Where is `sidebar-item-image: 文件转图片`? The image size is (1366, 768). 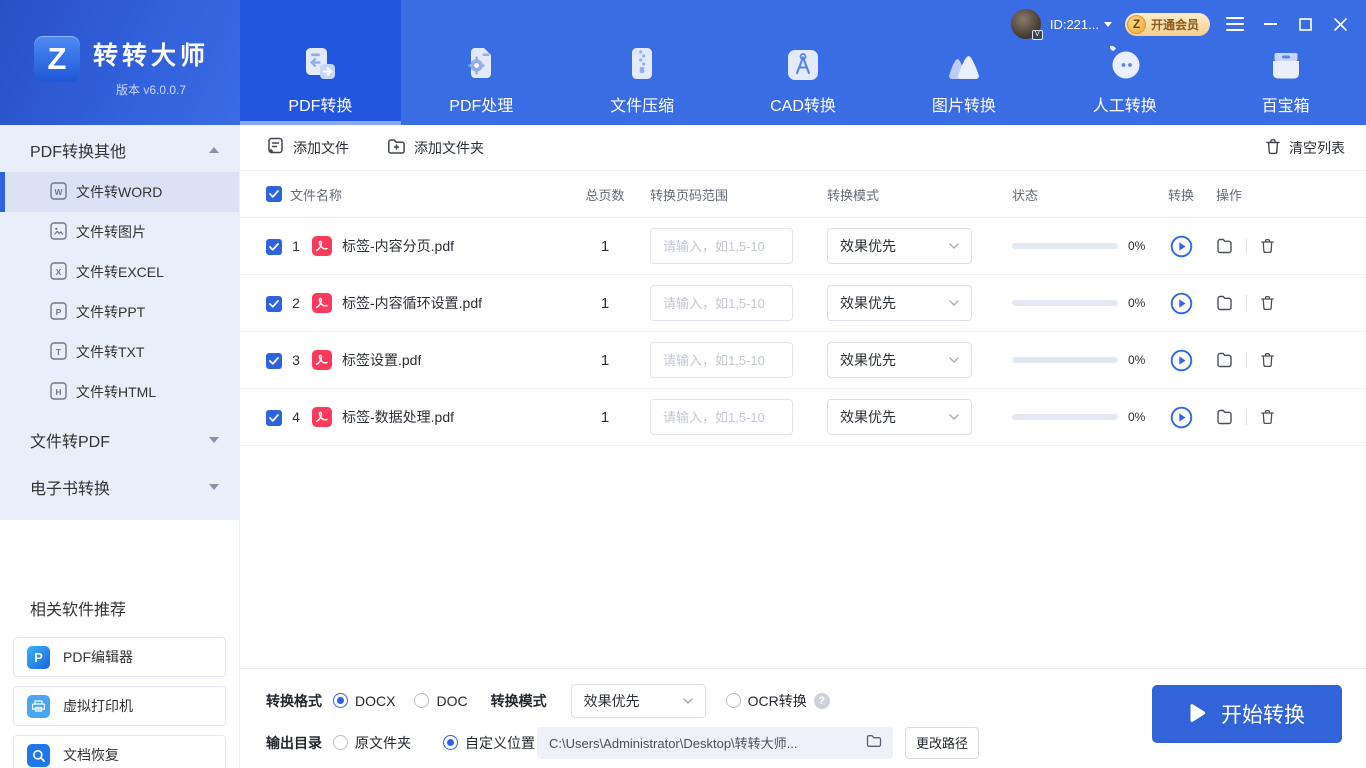
sidebar-item-image: 文件转图片 is located at coordinates (119, 232).